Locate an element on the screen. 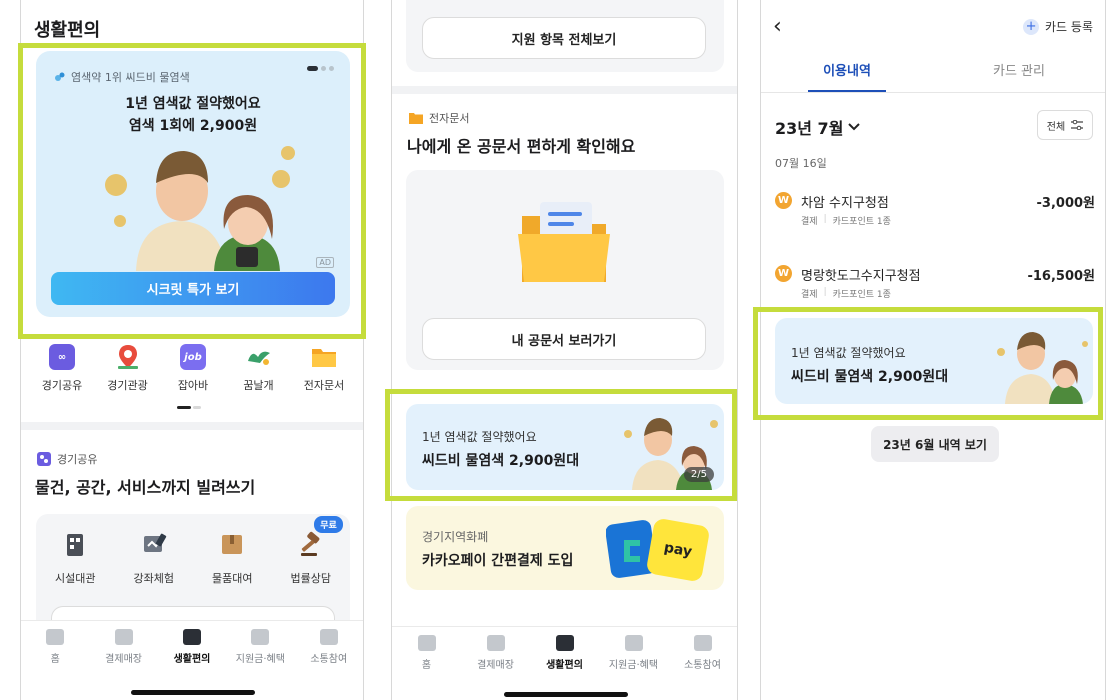 This screenshot has width=1112, height=700. quick-menu-label: 경기공유 is located at coordinates (62, 385).